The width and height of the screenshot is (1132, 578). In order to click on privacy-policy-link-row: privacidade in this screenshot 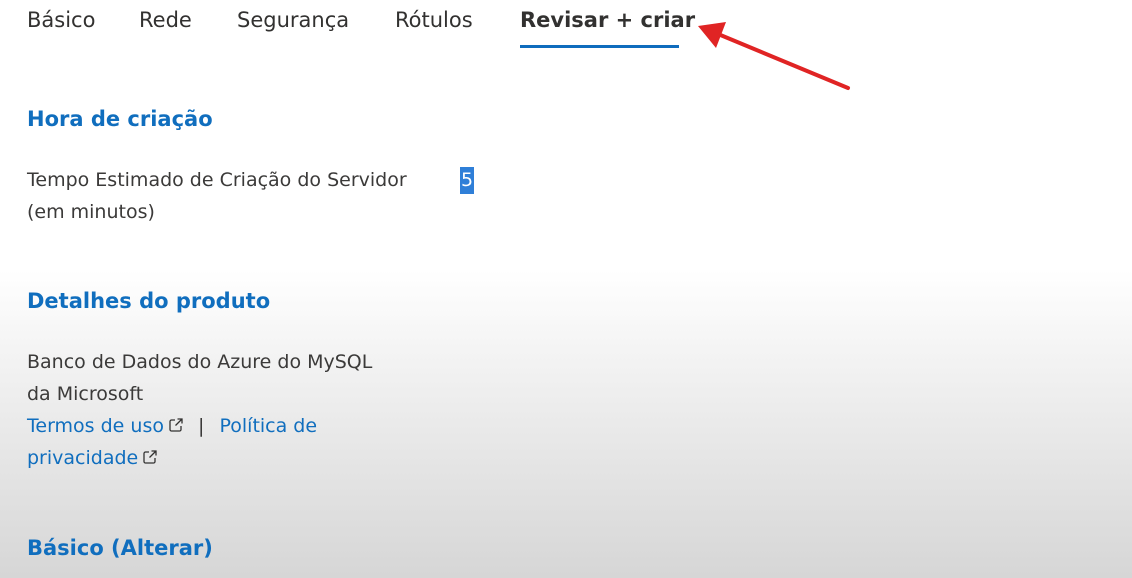, I will do `click(92, 458)`.